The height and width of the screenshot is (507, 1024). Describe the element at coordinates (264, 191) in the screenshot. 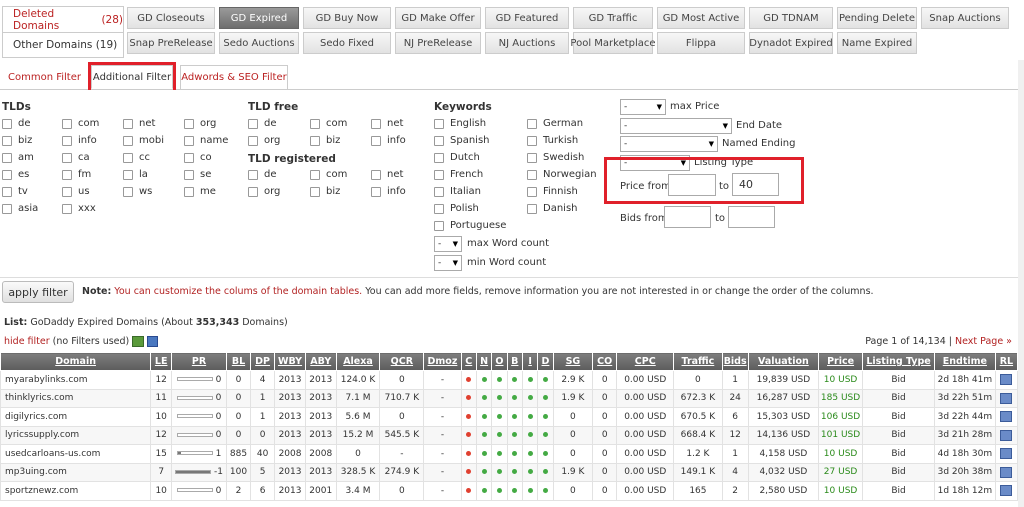

I see `tld-registered-org: org` at that location.